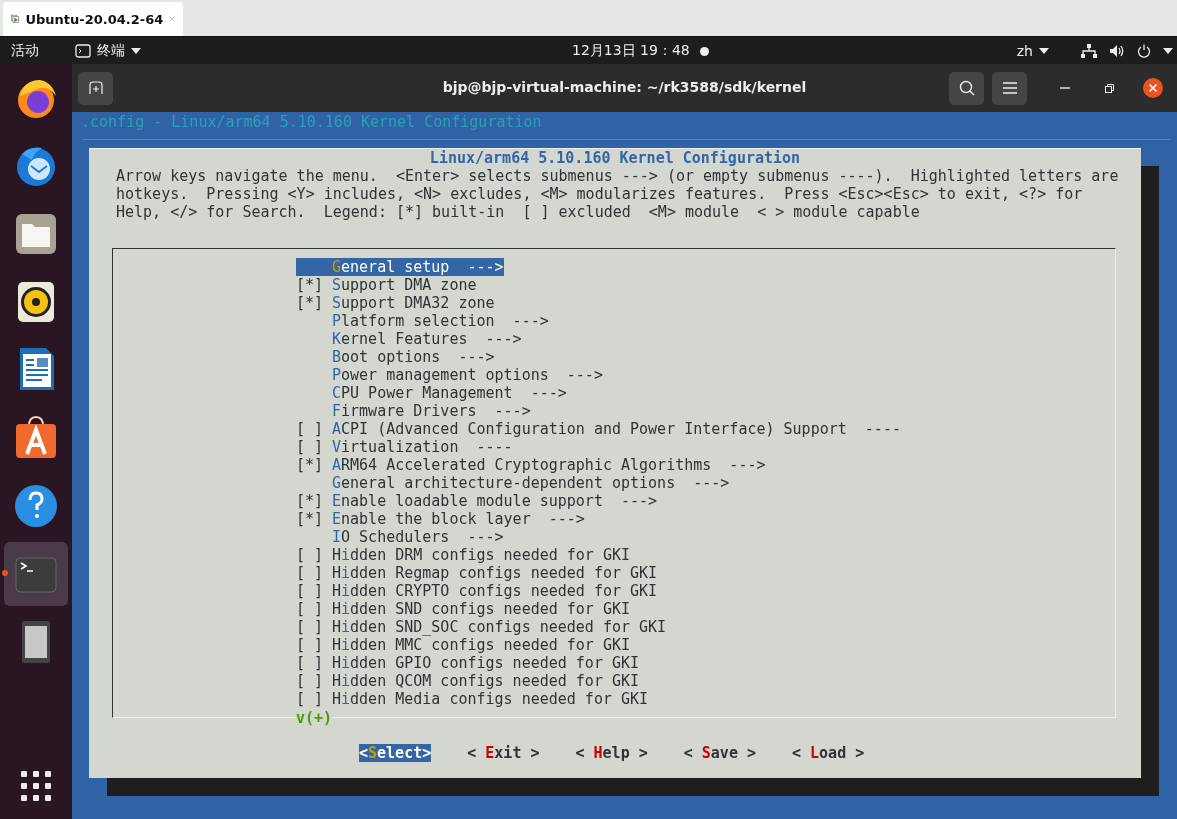  Describe the element at coordinates (531, 465) in the screenshot. I see `menu-item: [*] ARM64 Accelerated Cryptographic Algorithms --->` at that location.